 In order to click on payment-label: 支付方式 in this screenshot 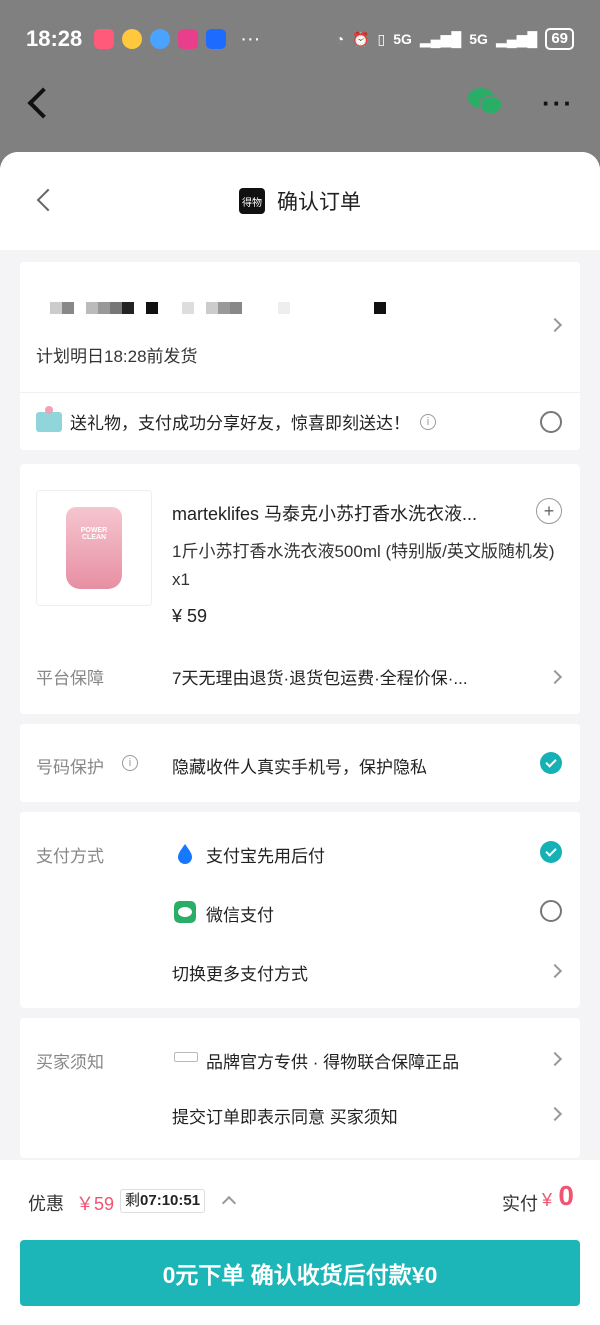, I will do `click(70, 856)`.